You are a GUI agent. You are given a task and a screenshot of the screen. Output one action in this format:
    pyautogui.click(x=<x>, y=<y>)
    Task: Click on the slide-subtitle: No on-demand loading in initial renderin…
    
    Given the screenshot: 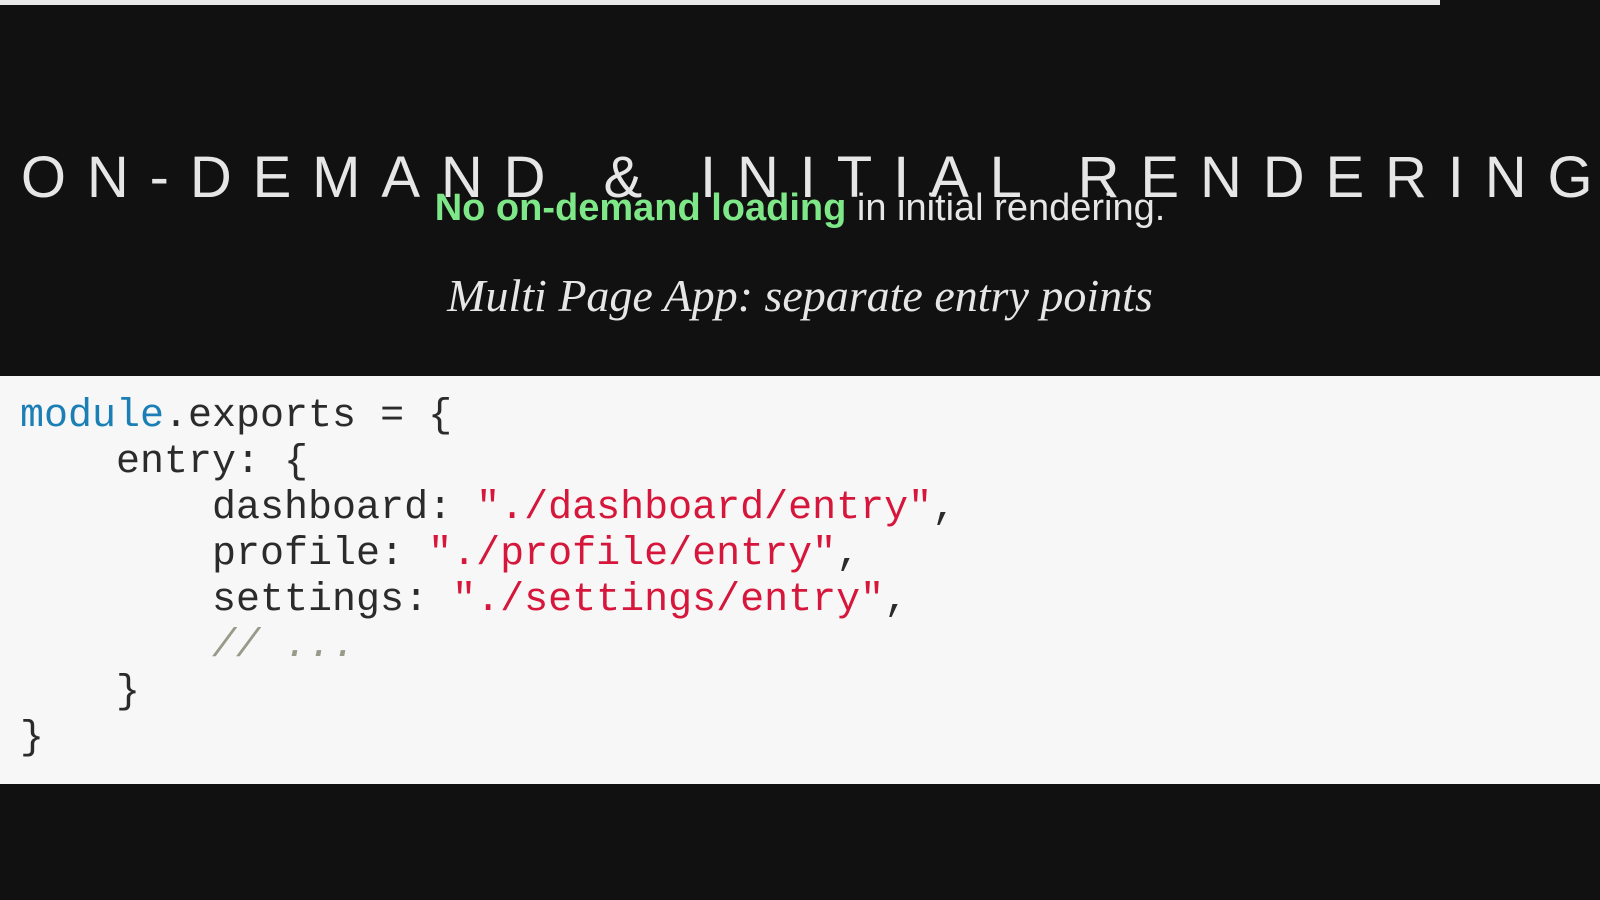 What is the action you would take?
    pyautogui.click(x=800, y=208)
    